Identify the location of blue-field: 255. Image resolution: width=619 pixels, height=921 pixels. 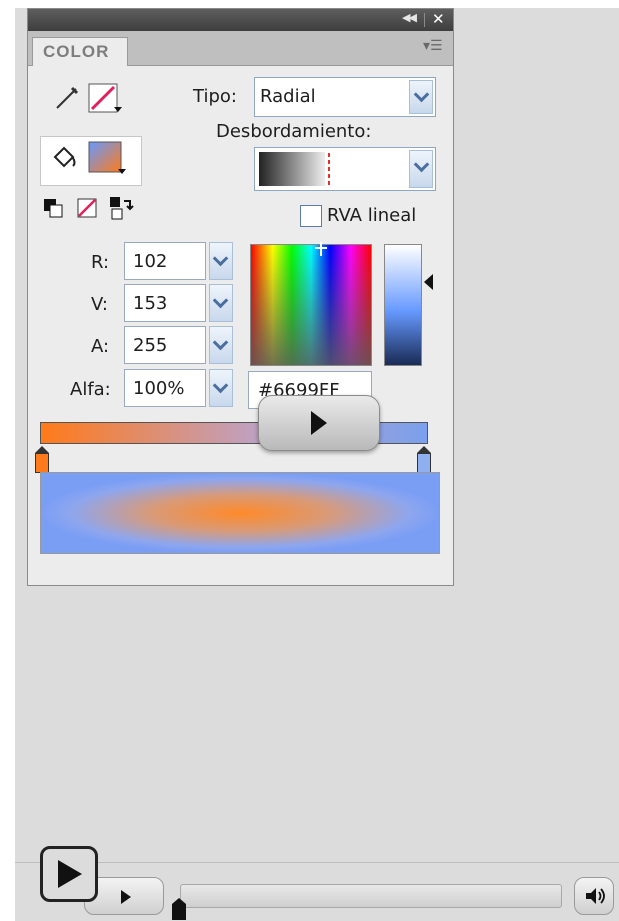
(165, 345).